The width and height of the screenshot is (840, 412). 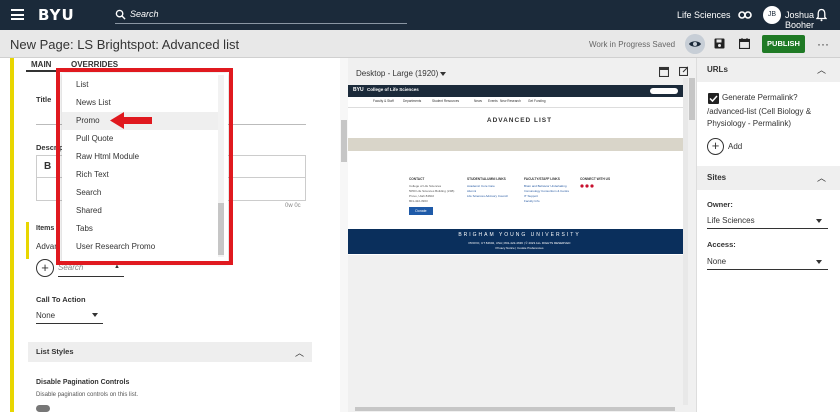 What do you see at coordinates (695, 44) in the screenshot?
I see `preview-eye-icon` at bounding box center [695, 44].